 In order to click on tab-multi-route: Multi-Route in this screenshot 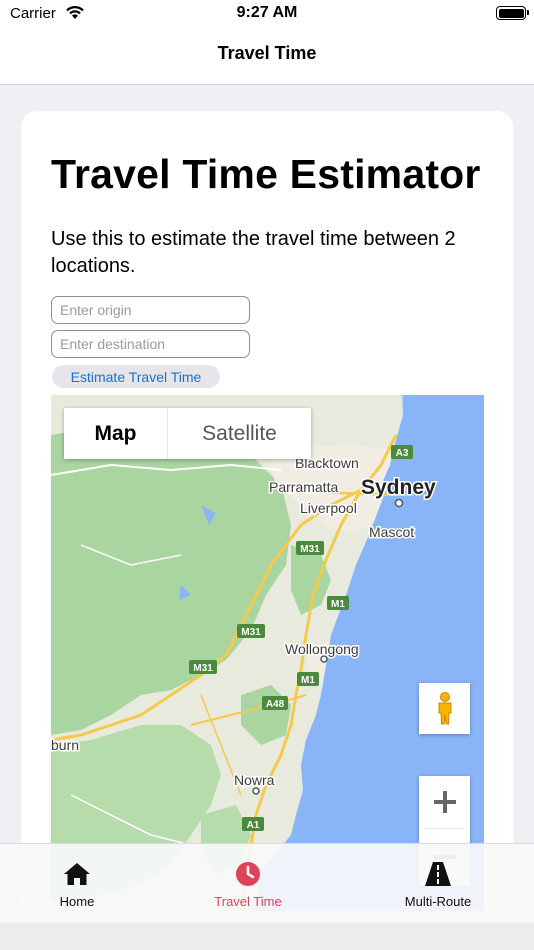, I will do `click(438, 879)`.